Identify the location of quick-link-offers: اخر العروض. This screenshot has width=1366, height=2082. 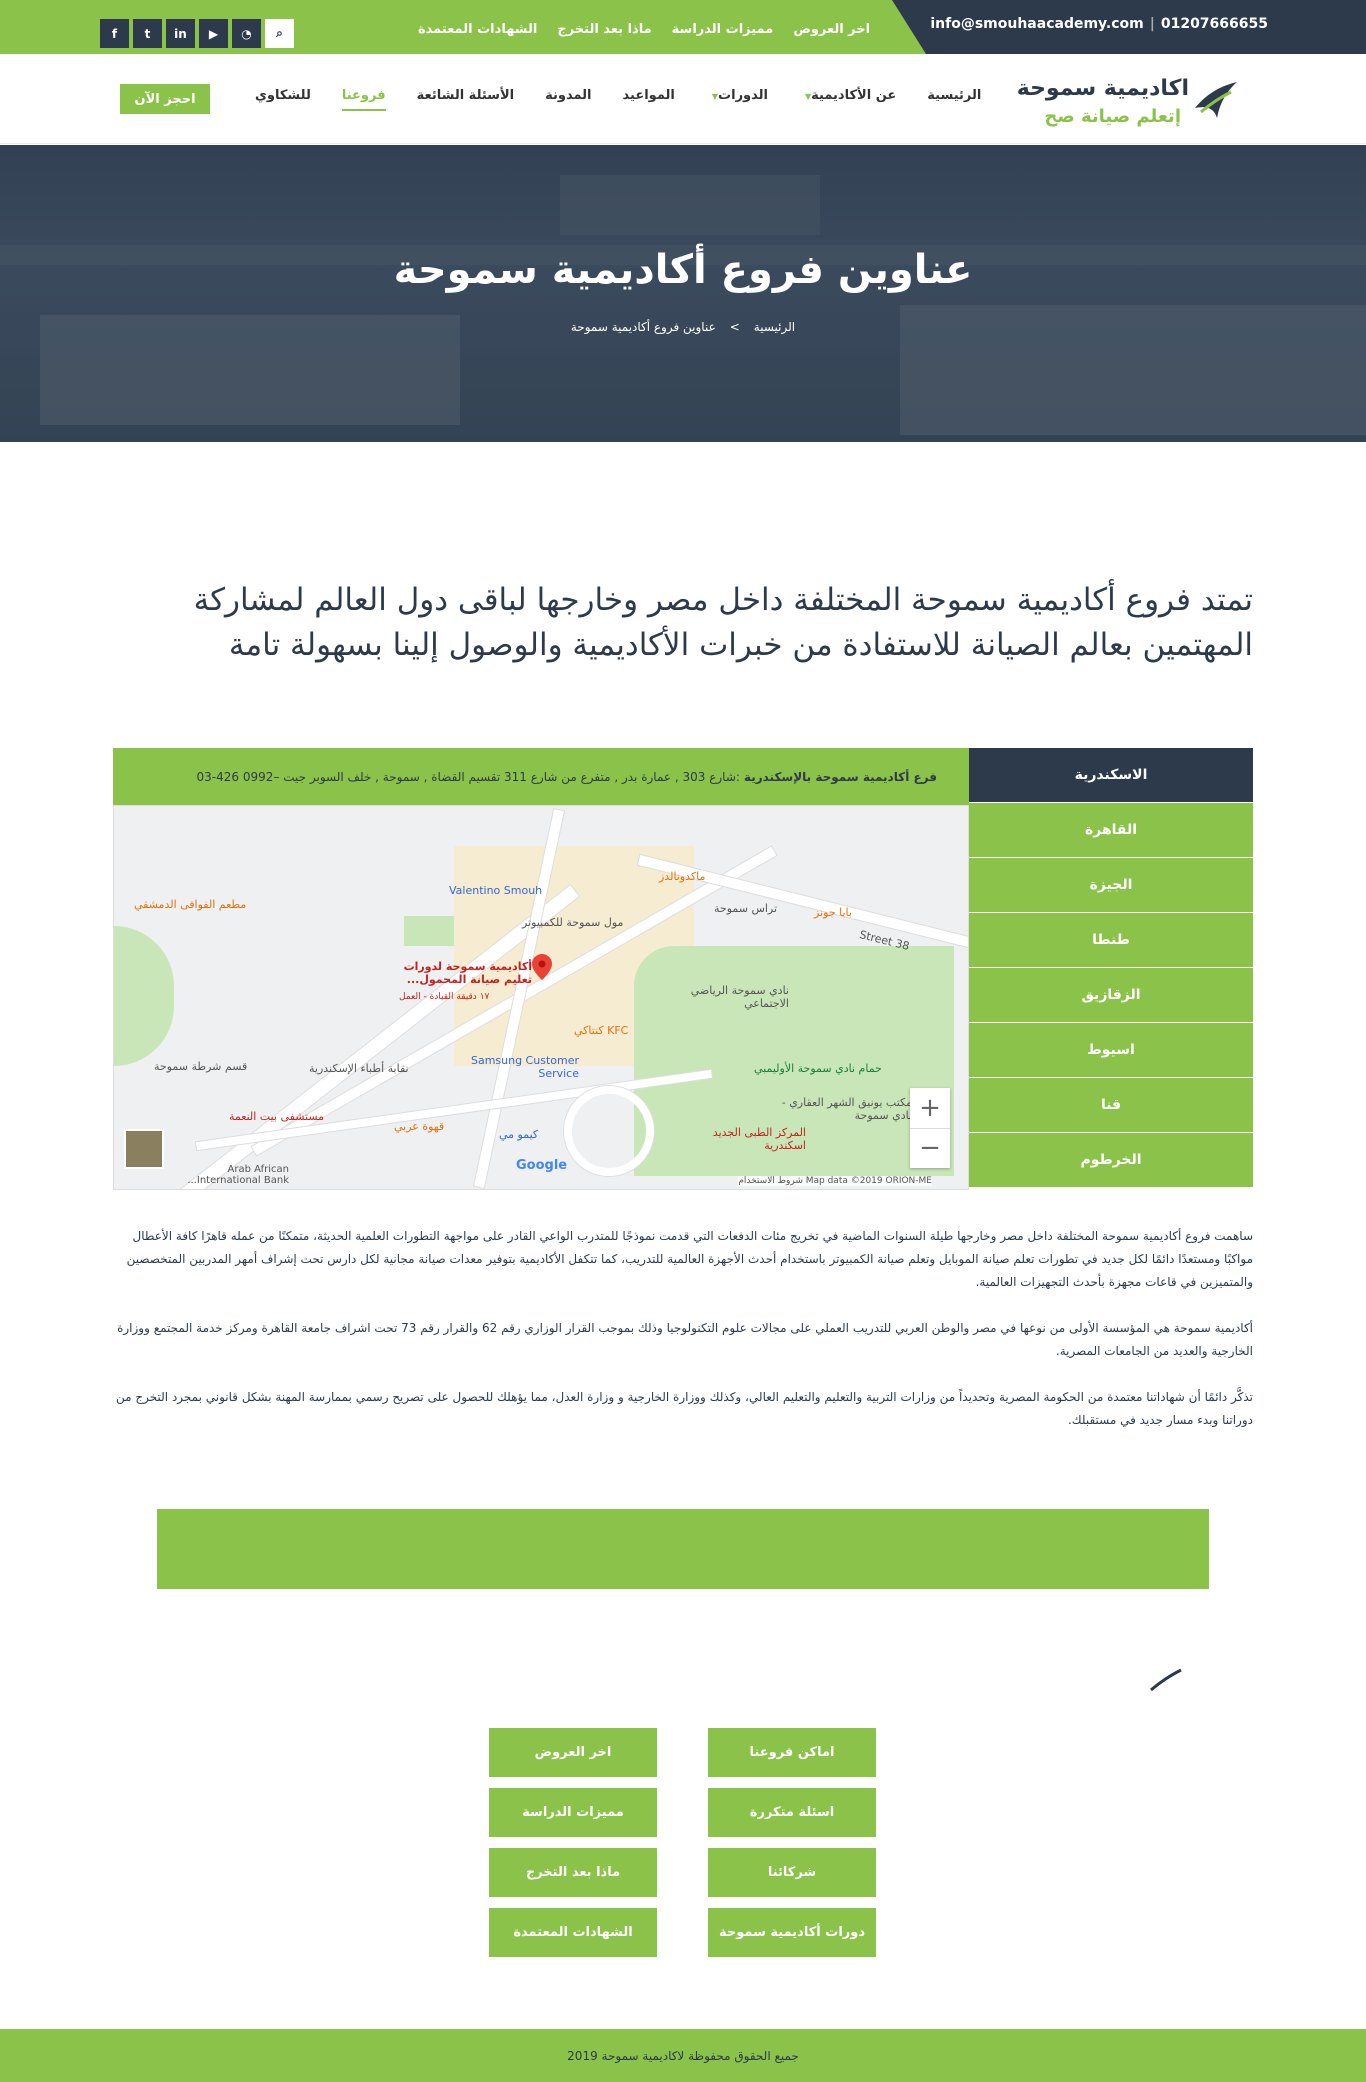
(573, 1752).